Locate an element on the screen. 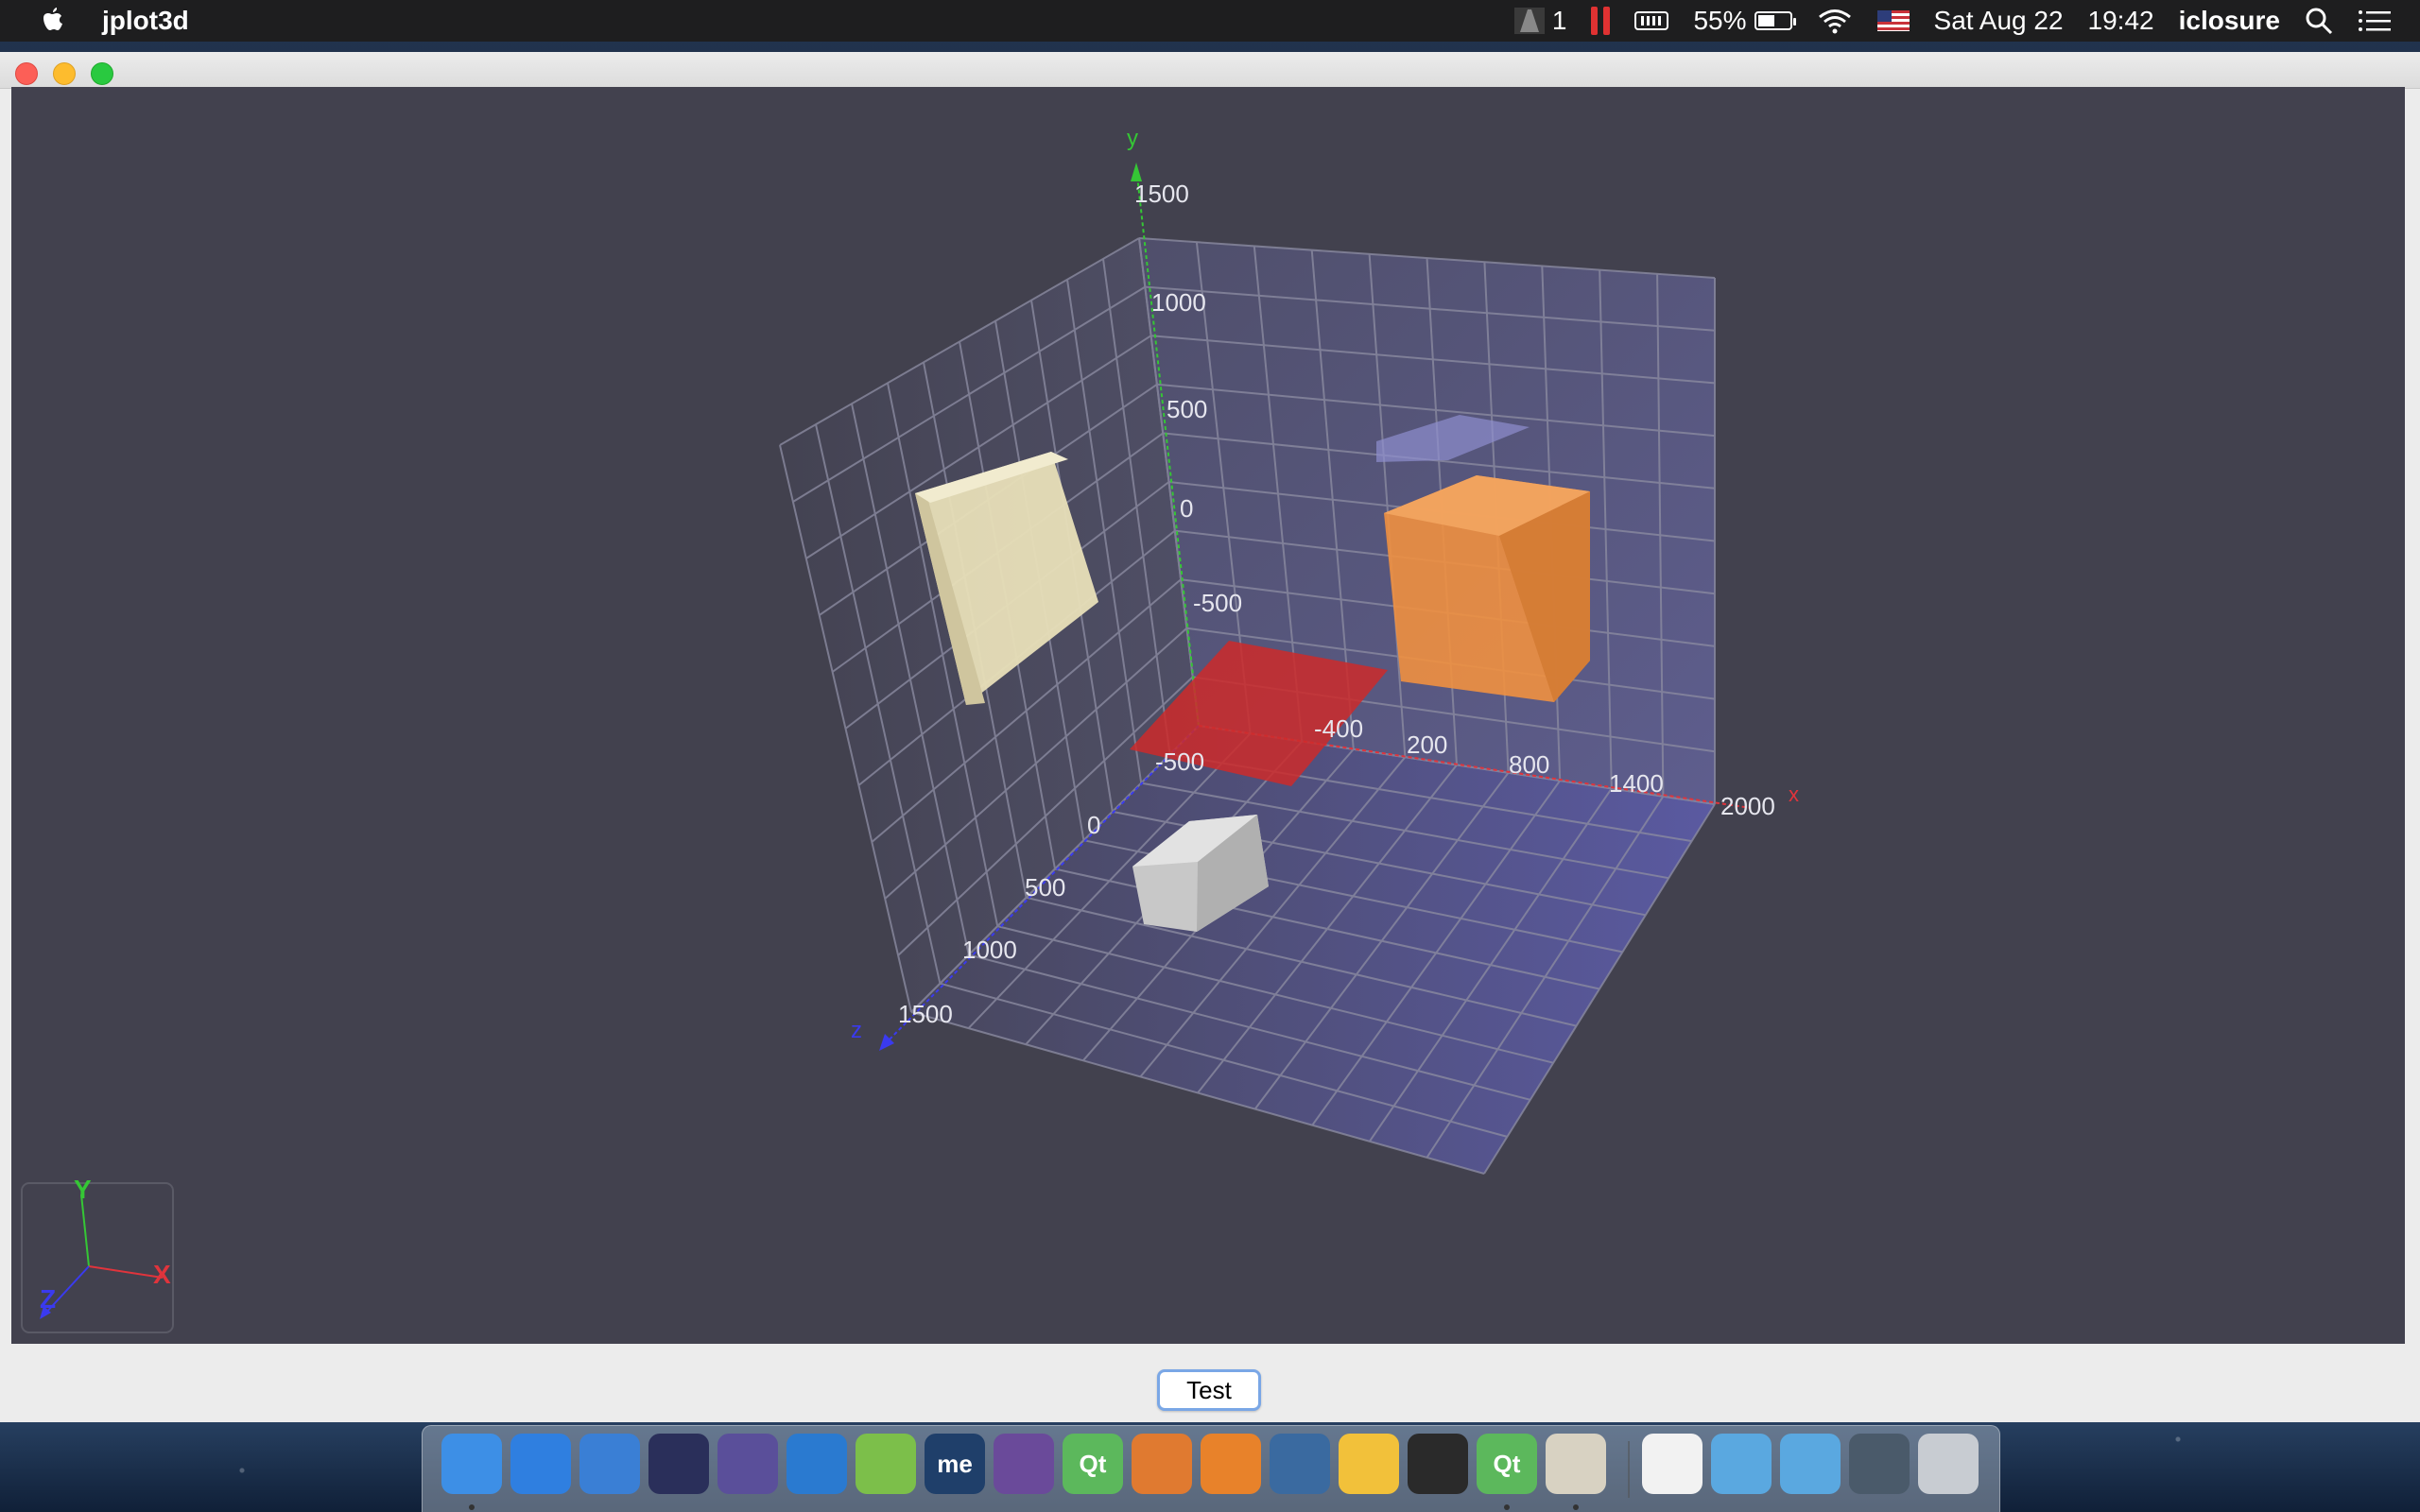  trash-icon is located at coordinates (1949, 1464).